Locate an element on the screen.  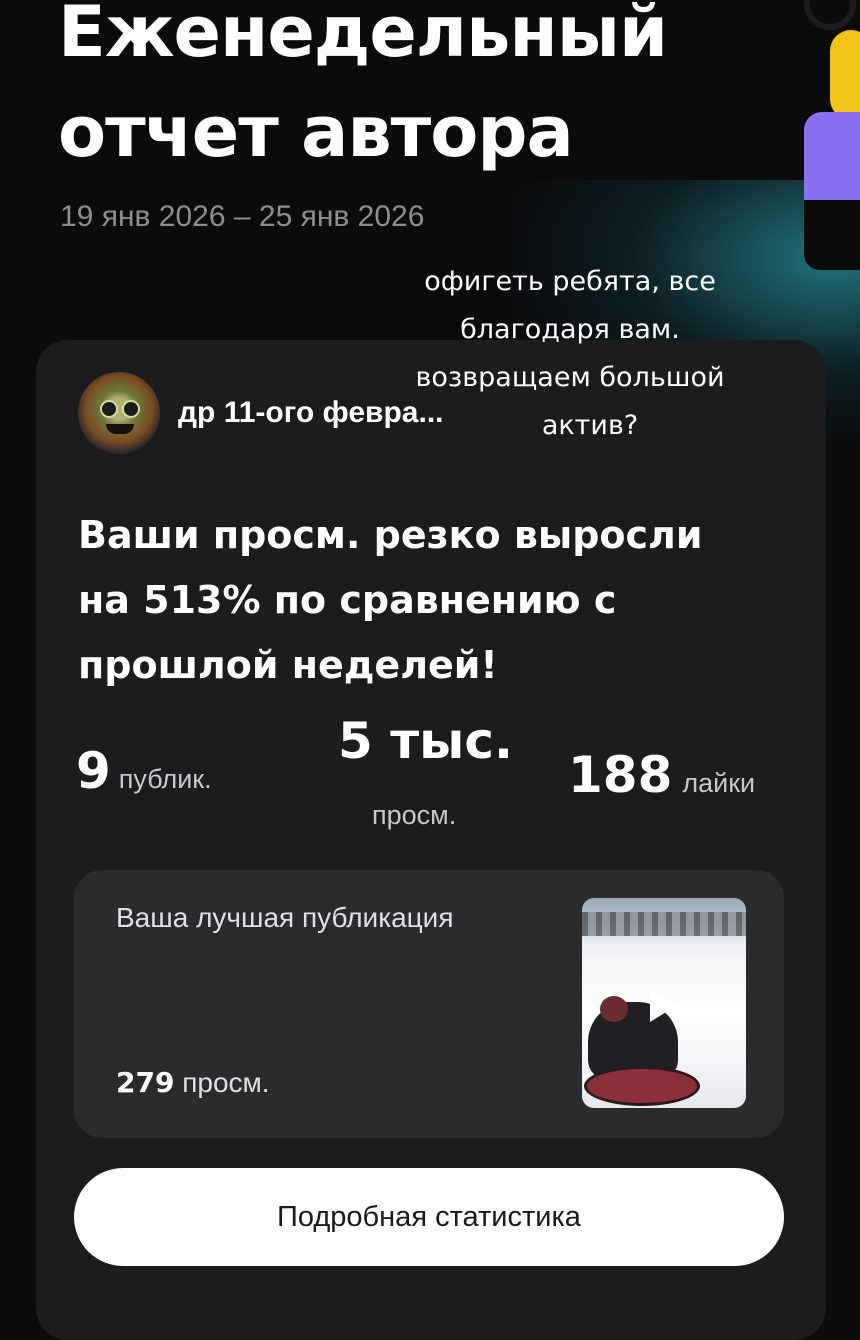
best-post-thumbnail is located at coordinates (664, 1003).